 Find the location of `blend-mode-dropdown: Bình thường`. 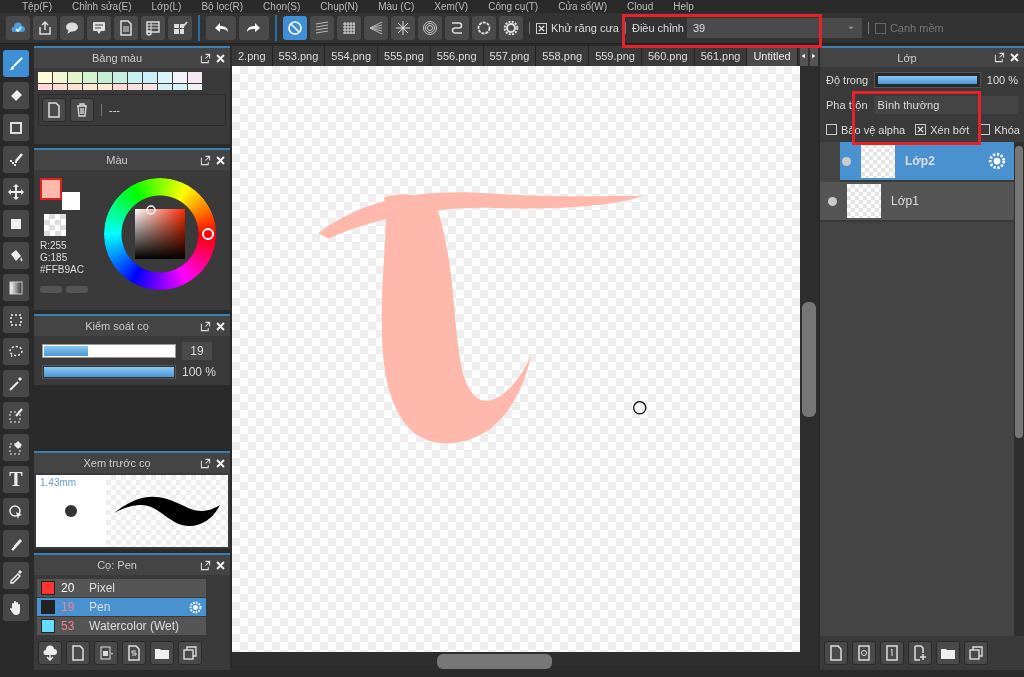

blend-mode-dropdown: Bình thường is located at coordinates (945, 104).